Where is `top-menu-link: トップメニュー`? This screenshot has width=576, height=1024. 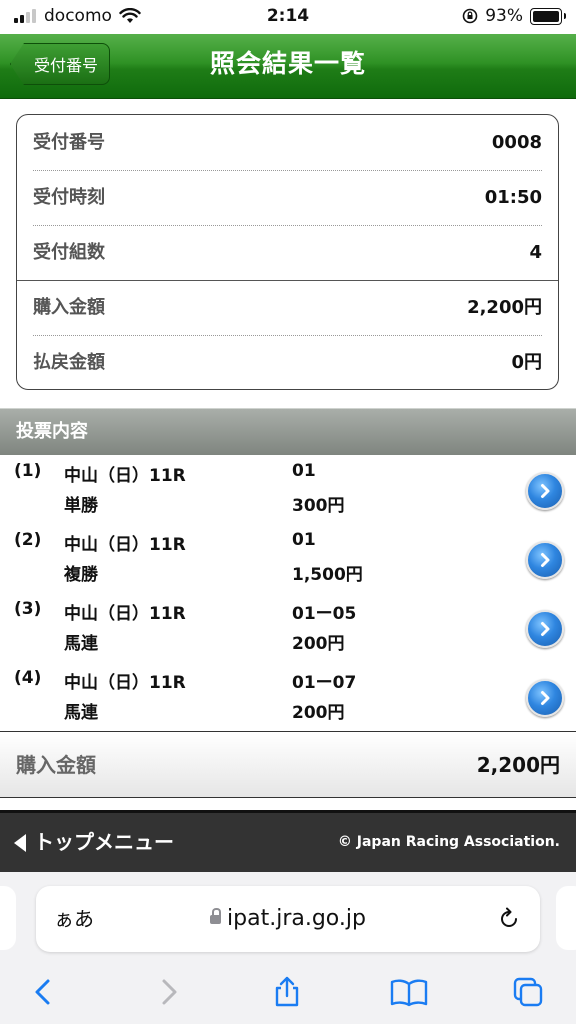
top-menu-link: トップメニュー is located at coordinates (94, 842).